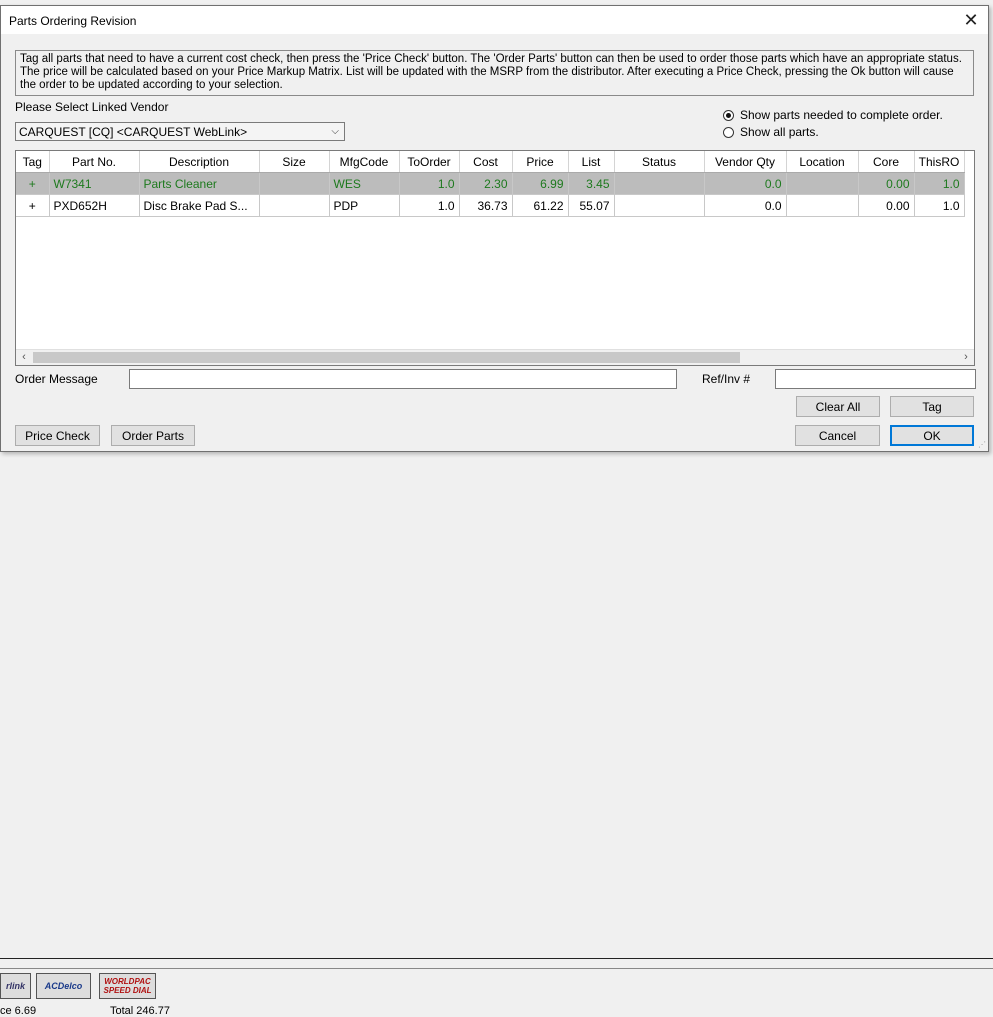 This screenshot has height=1017, width=993. I want to click on radio-selected-icon, so click(728, 115).